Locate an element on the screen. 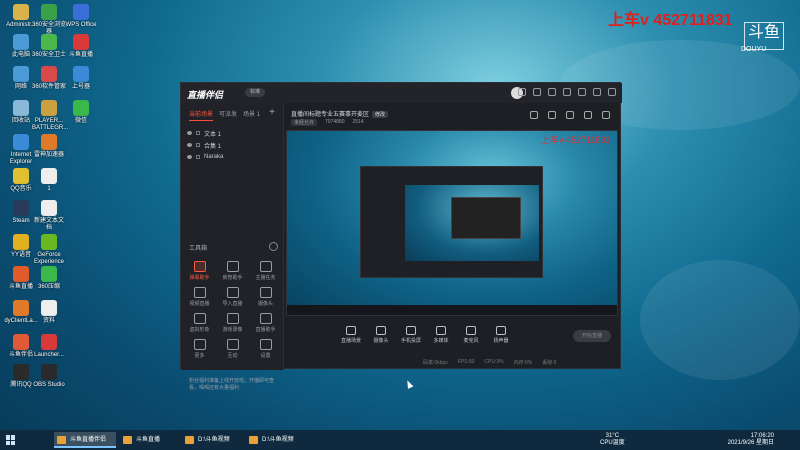 Image resolution: width=800 pixels, height=450 pixels. tool-button: 房管助手 is located at coordinates (232, 271).